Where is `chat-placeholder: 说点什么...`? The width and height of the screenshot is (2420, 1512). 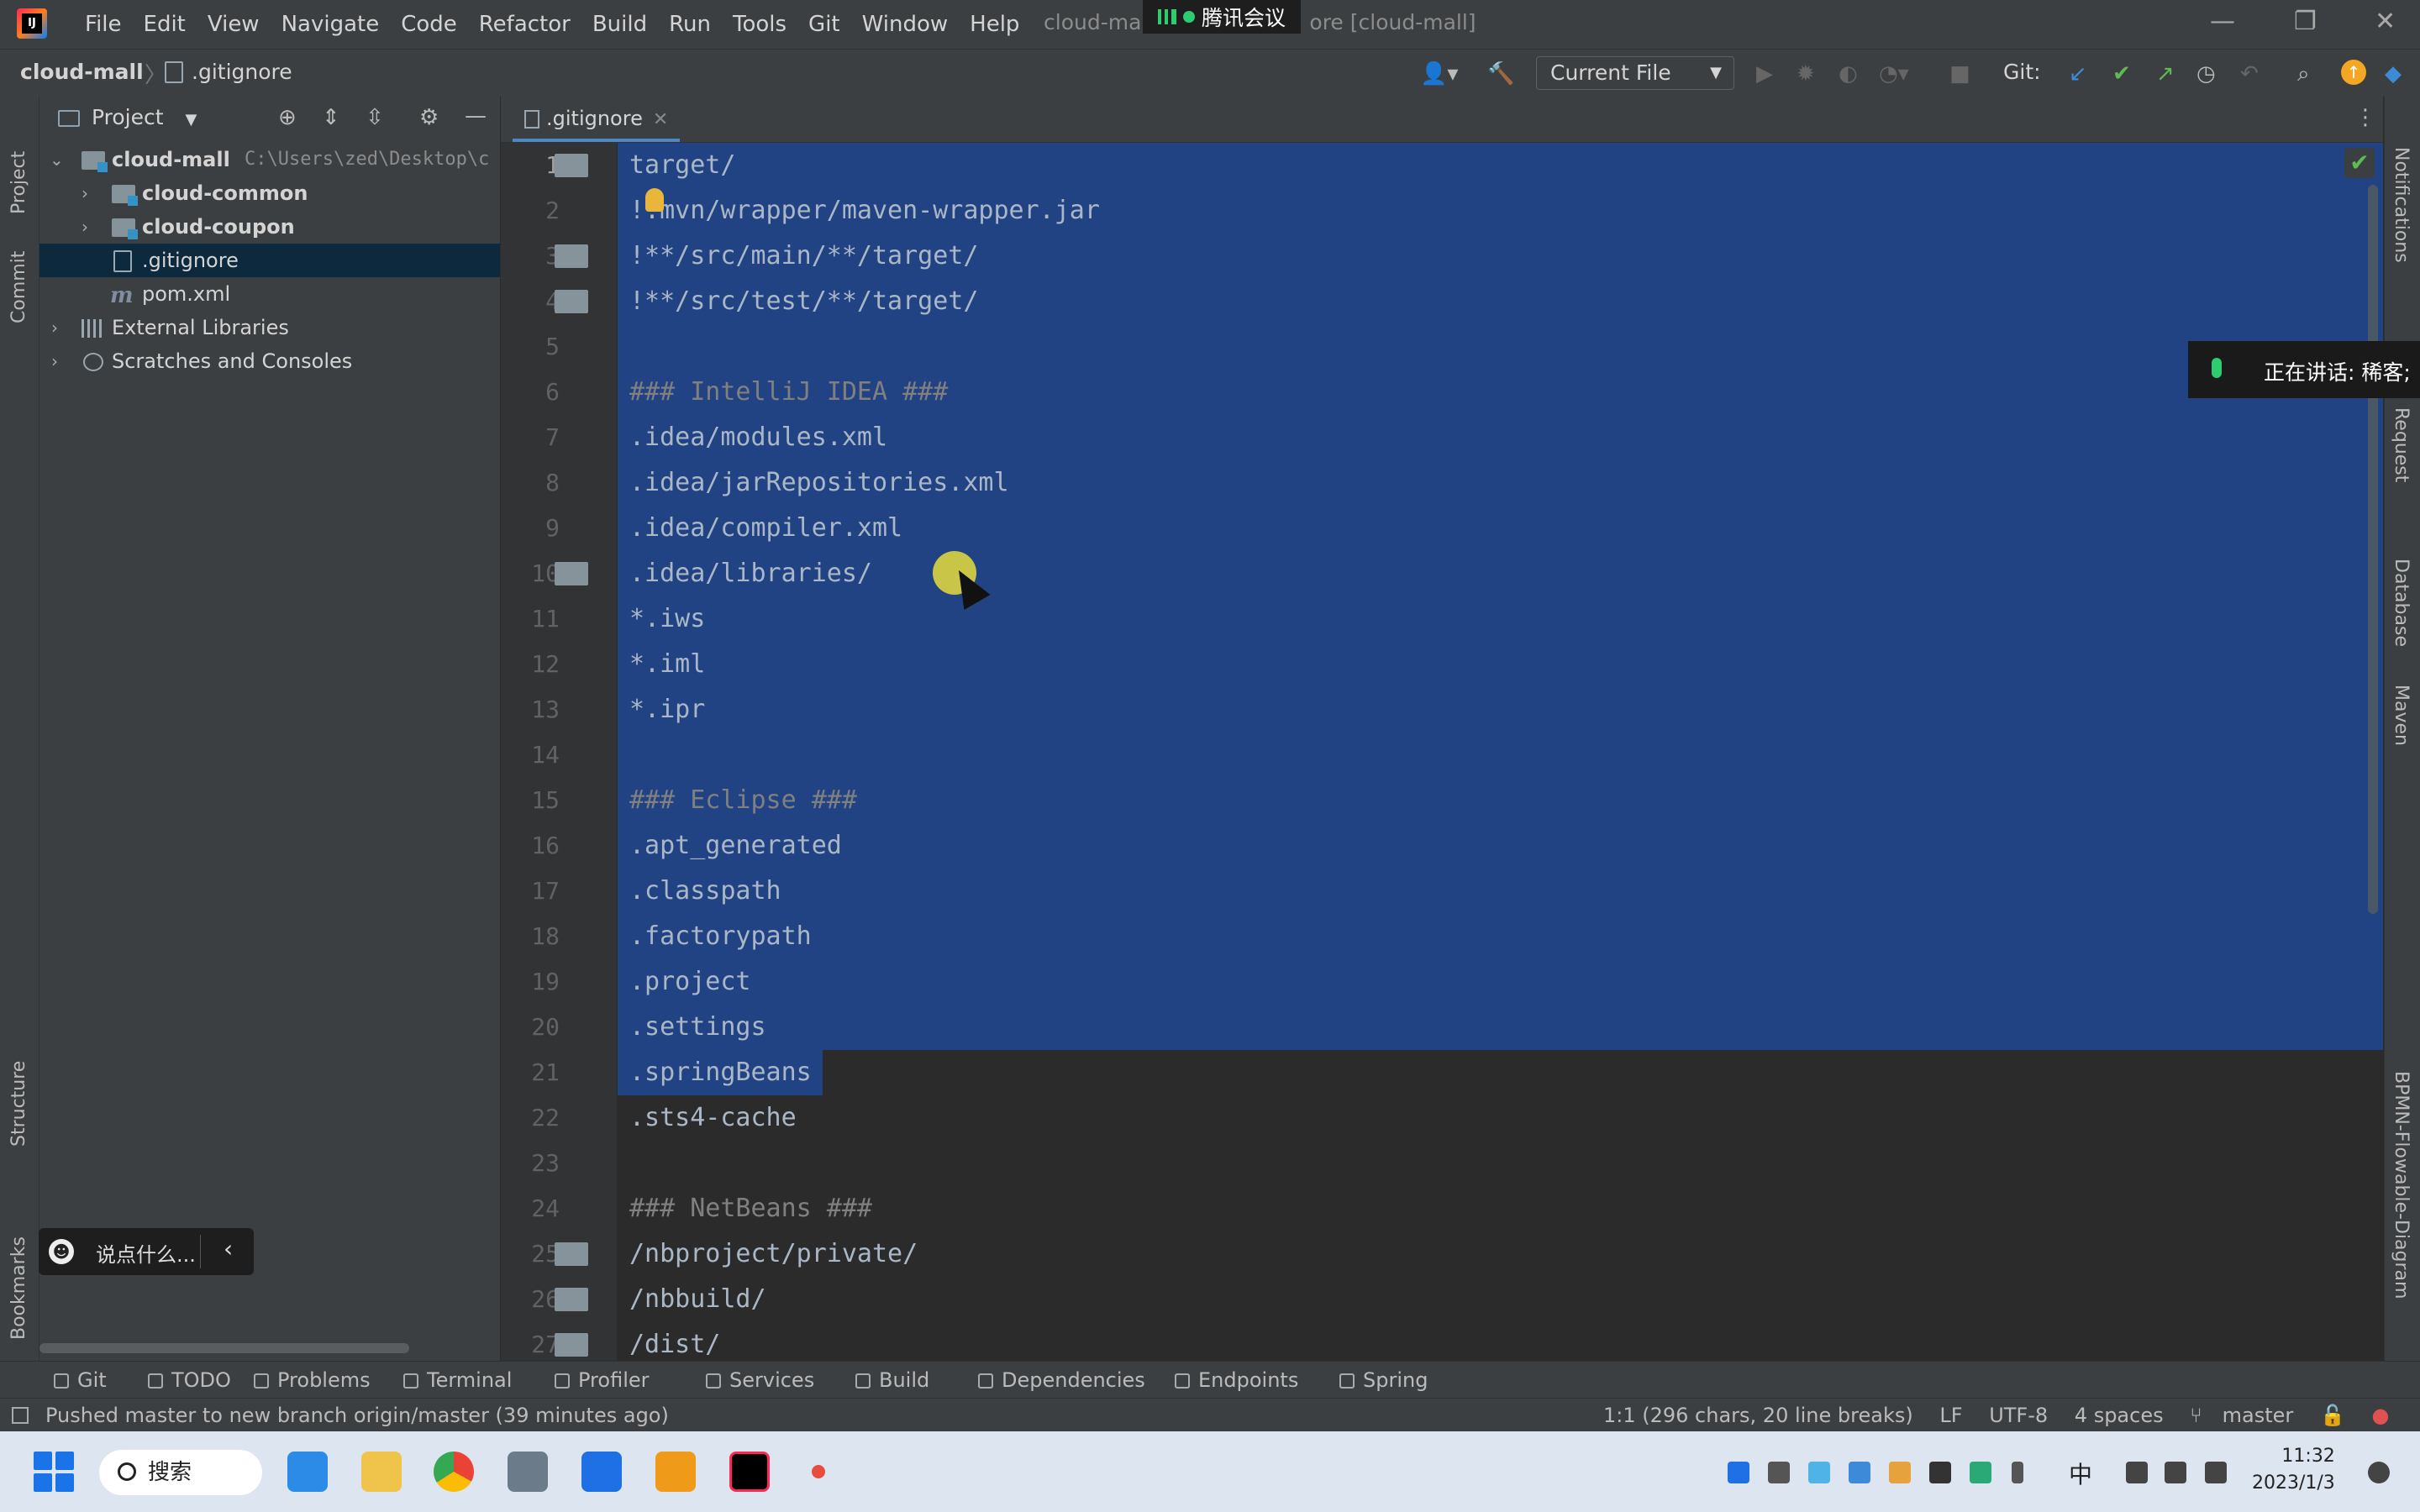 chat-placeholder: 说点什么... is located at coordinates (146, 1253).